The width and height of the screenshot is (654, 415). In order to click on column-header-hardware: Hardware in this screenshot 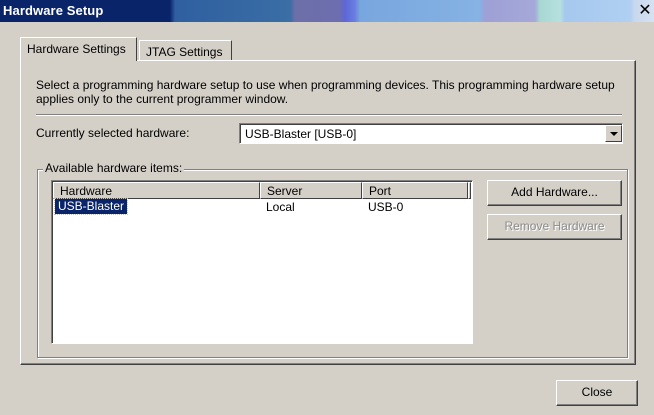, I will do `click(156, 190)`.